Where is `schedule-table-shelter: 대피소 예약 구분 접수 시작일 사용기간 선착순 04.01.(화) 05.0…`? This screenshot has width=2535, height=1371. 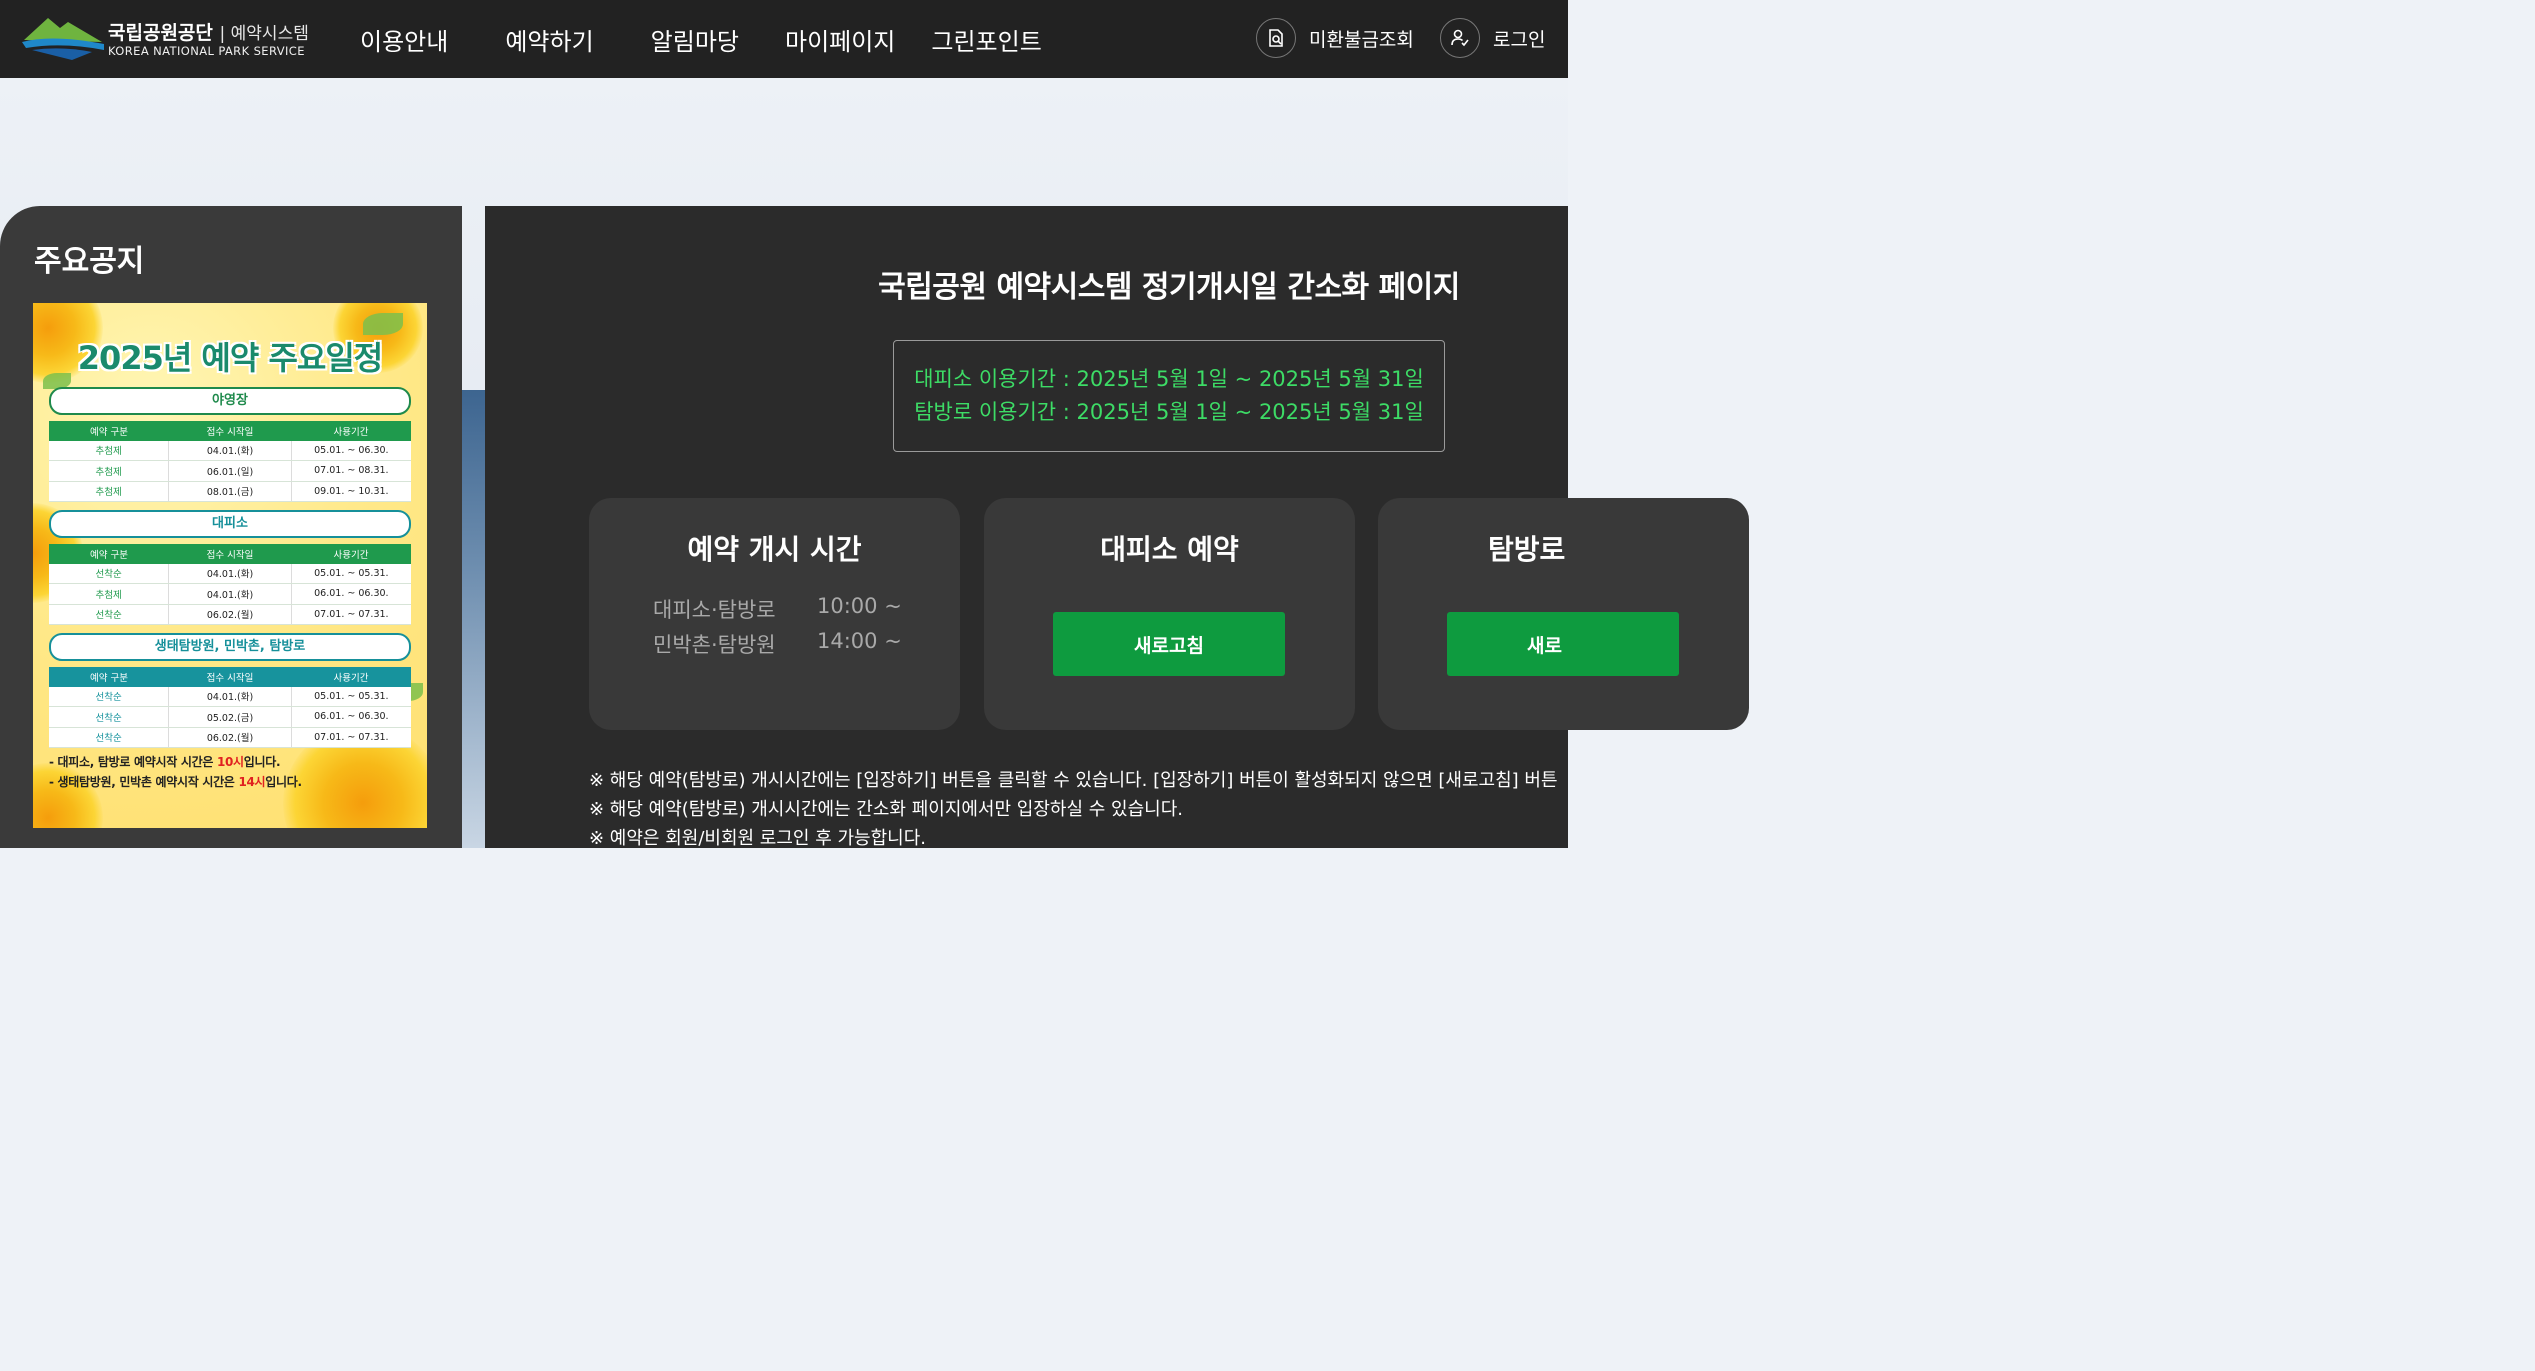
schedule-table-shelter: 대피소 예약 구분 접수 시작일 사용기간 선착순 04.01.(화) 05.0… is located at coordinates (230, 567).